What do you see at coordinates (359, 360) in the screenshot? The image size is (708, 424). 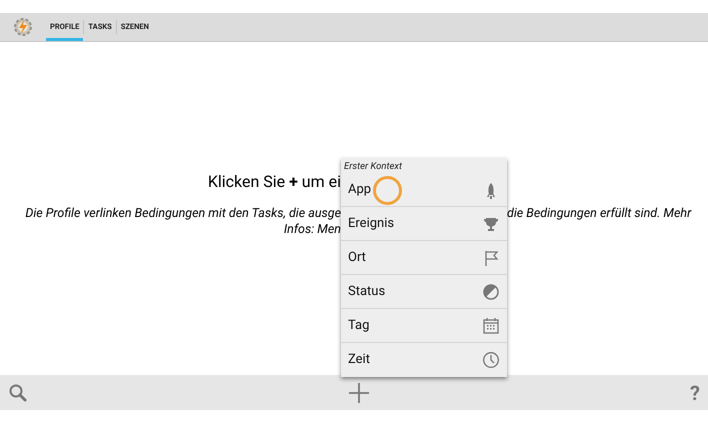 I see `menu-item: Zeit` at bounding box center [359, 360].